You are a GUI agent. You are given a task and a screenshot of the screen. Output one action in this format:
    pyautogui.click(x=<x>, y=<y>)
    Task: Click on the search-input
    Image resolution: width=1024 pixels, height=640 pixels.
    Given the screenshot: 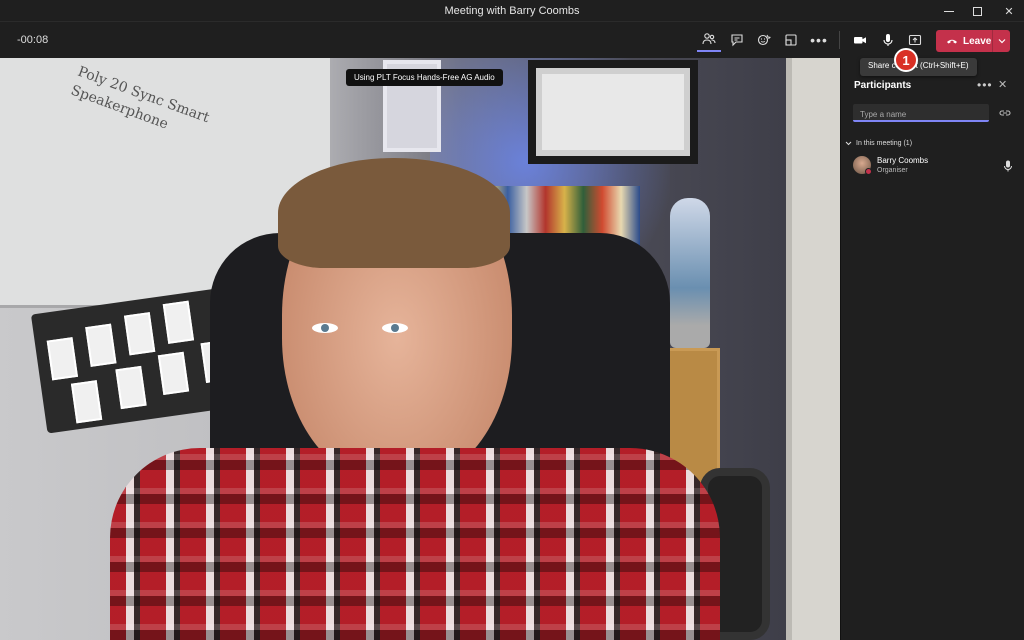 What is the action you would take?
    pyautogui.click(x=921, y=114)
    